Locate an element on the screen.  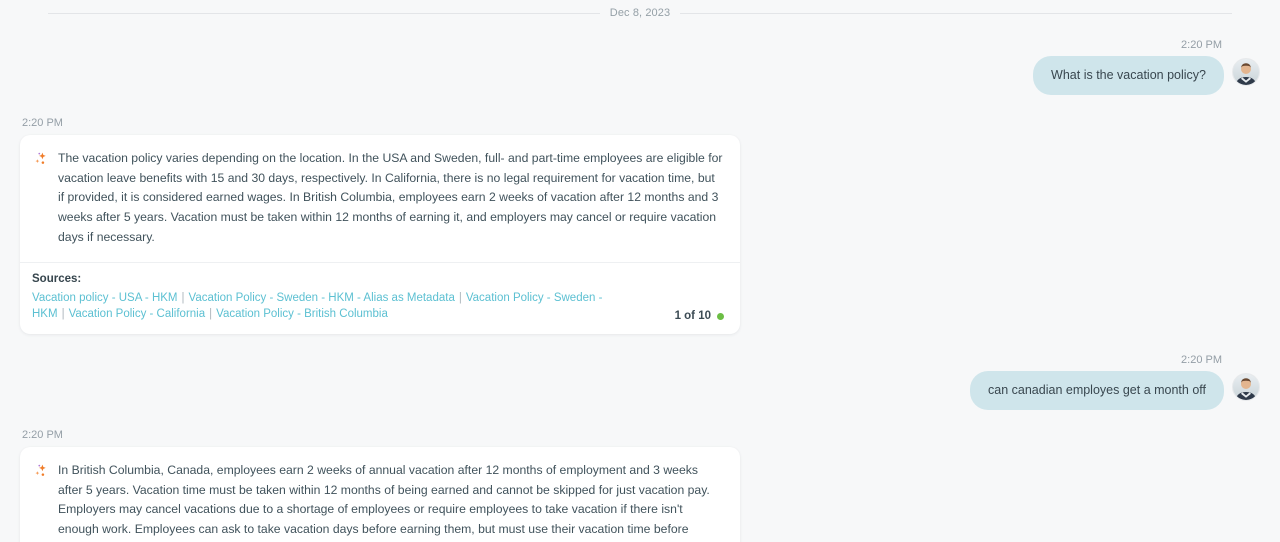
status-dot-icon is located at coordinates (720, 316).